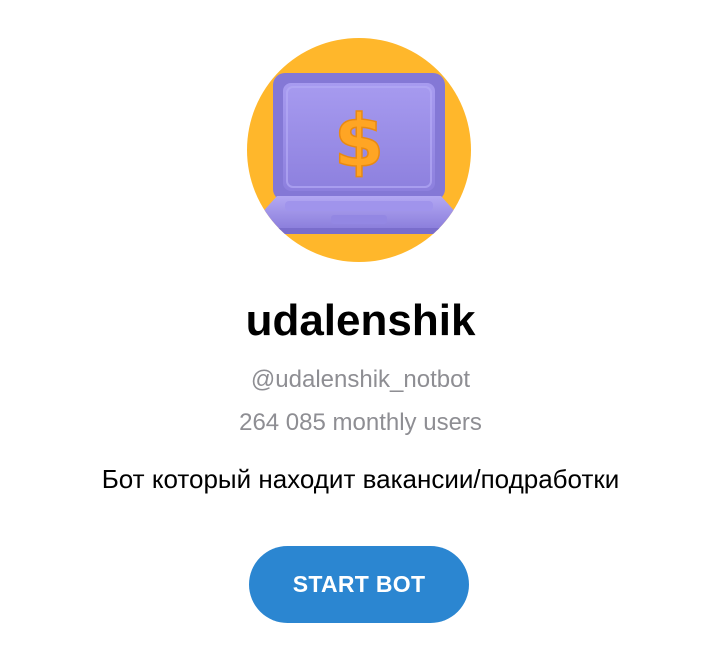 The height and width of the screenshot is (652, 721). I want to click on bot-username: @udalenshik_notbot, so click(360, 379).